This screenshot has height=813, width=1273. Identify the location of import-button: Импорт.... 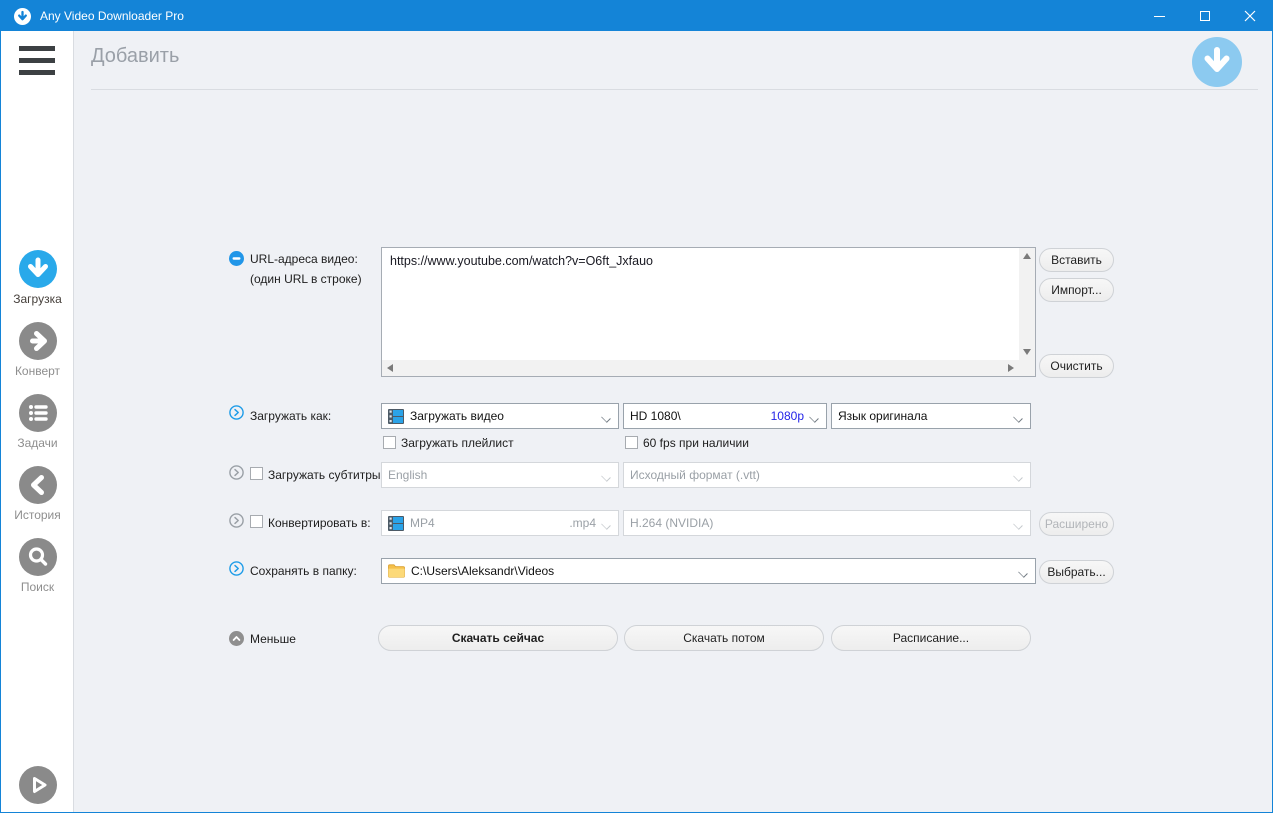
(1076, 290).